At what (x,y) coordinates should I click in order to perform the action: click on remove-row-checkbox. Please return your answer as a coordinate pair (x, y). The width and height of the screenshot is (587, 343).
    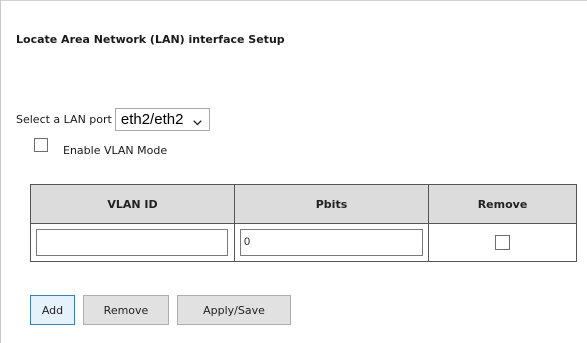
    Looking at the image, I should click on (502, 242).